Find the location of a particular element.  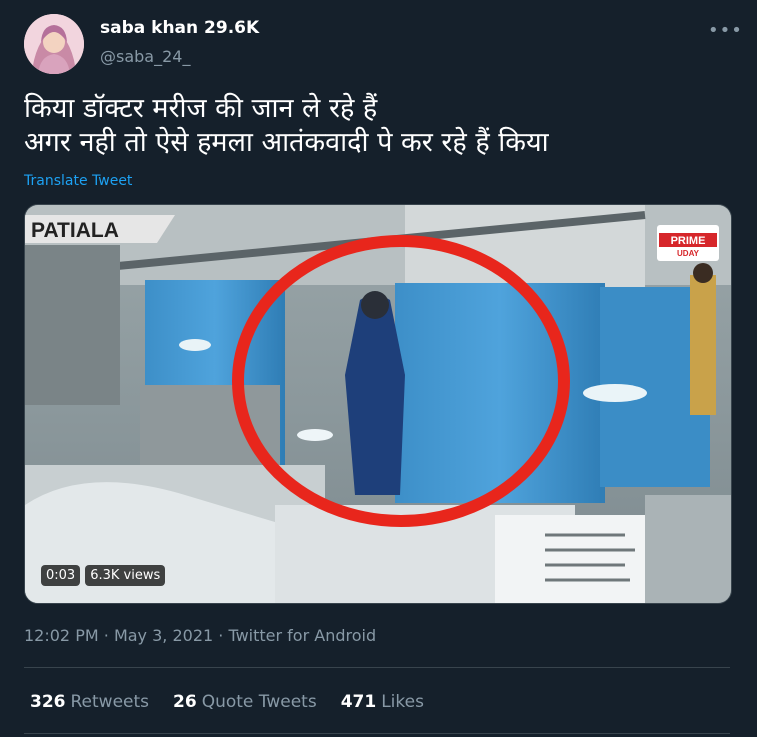

avatar-image is located at coordinates (54, 44).